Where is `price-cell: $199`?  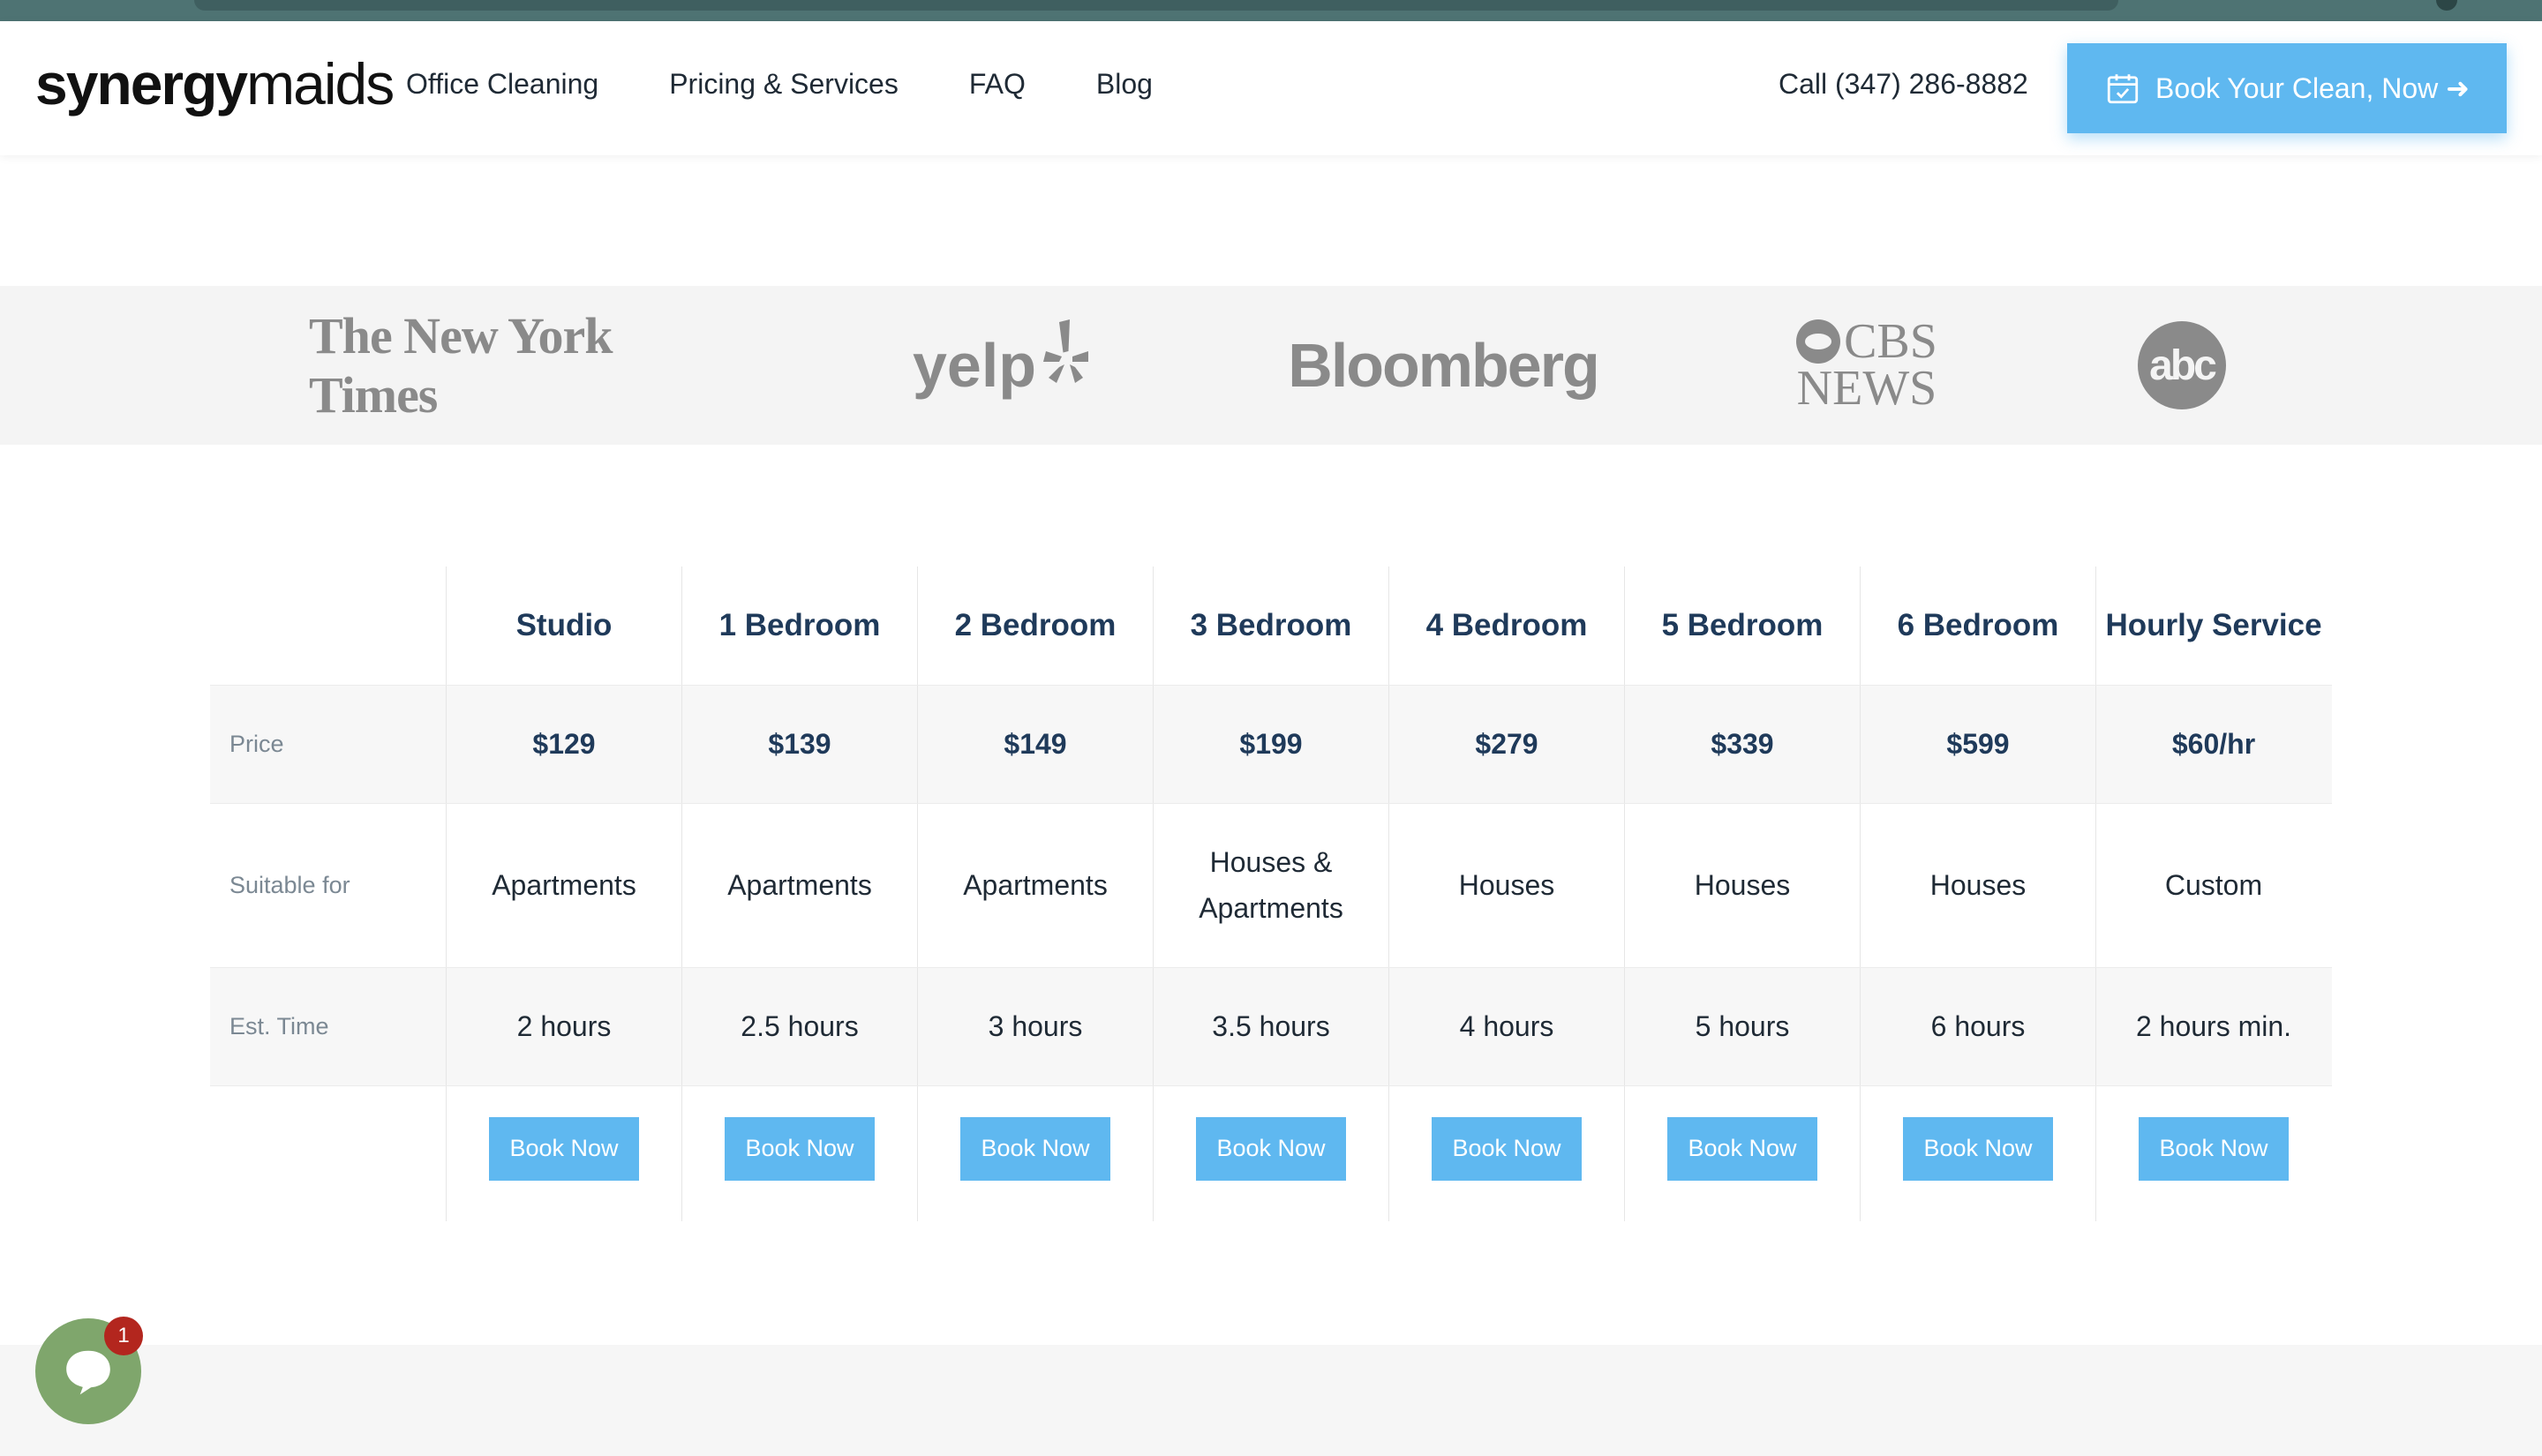
price-cell: $199 is located at coordinates (1270, 744).